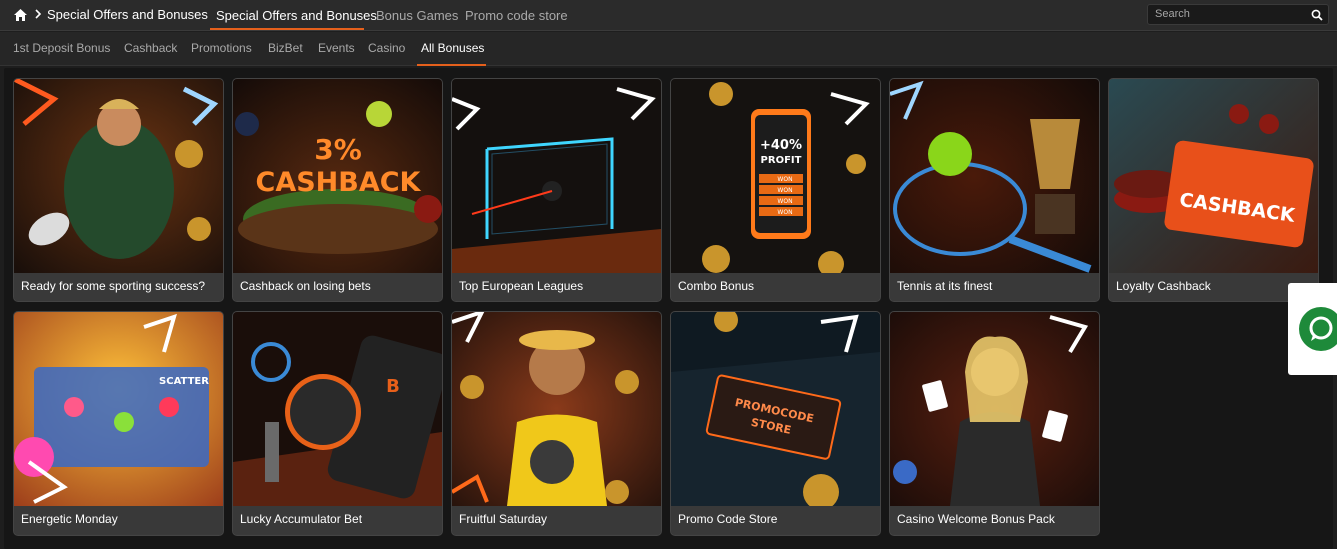  I want to click on svg-text: B, so click(393, 386).